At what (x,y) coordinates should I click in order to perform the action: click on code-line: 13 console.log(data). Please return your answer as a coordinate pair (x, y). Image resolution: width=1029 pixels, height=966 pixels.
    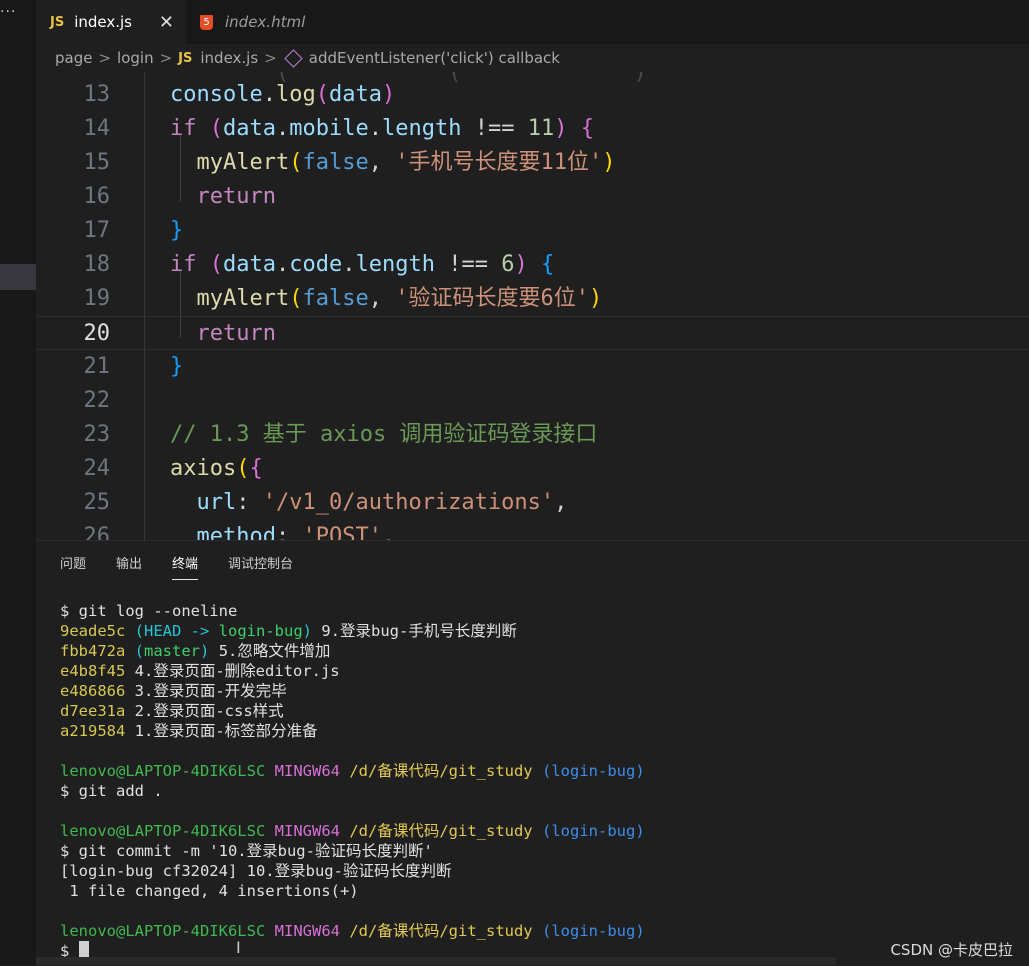
    Looking at the image, I should click on (532, 95).